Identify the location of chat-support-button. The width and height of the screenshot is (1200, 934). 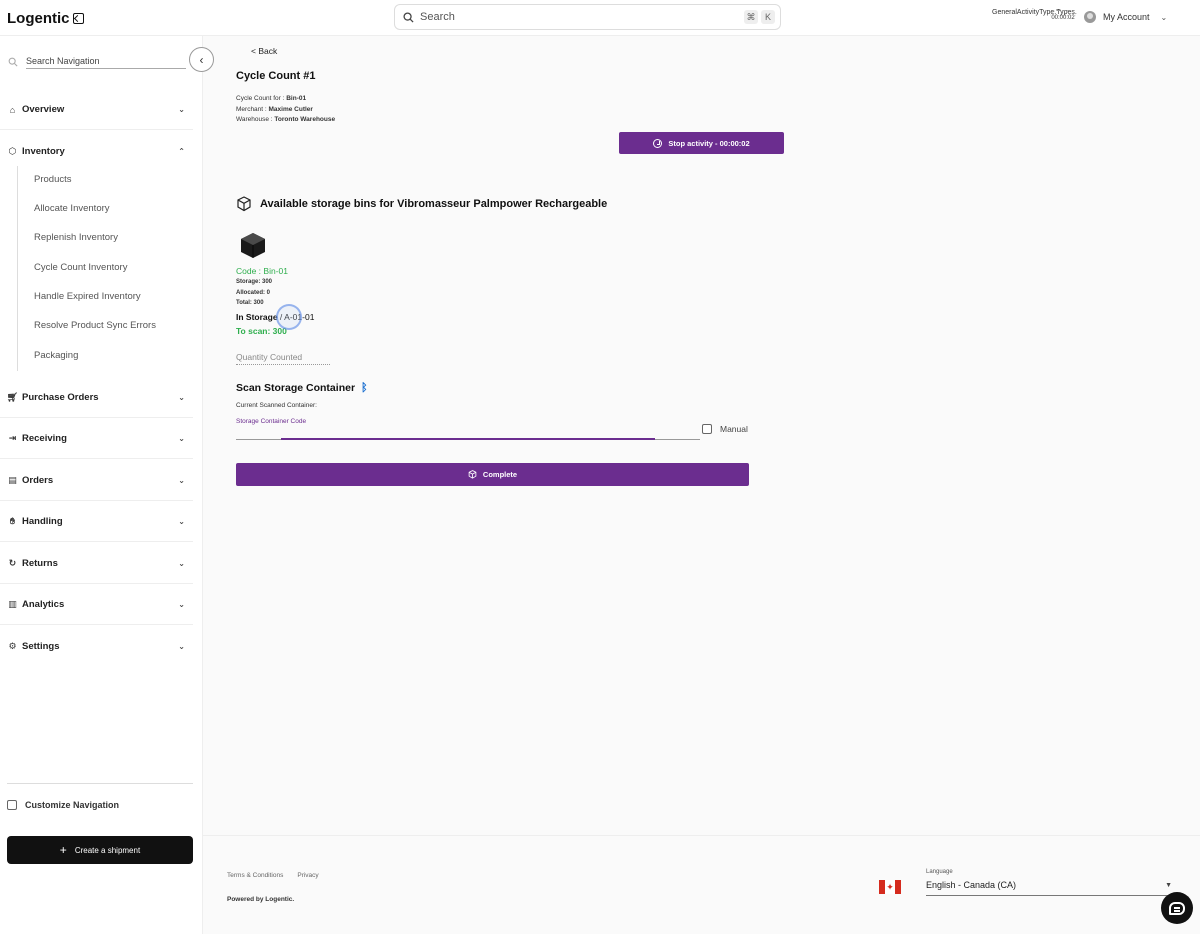
(1177, 908).